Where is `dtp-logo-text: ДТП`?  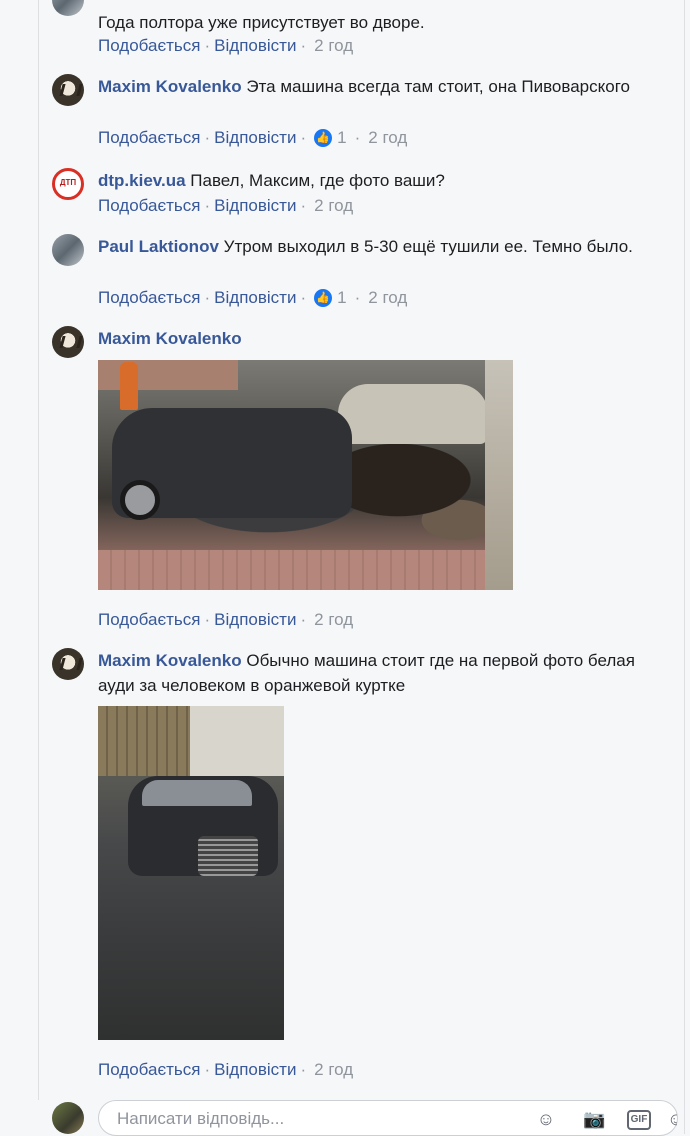
dtp-logo-text: ДТП is located at coordinates (68, 182).